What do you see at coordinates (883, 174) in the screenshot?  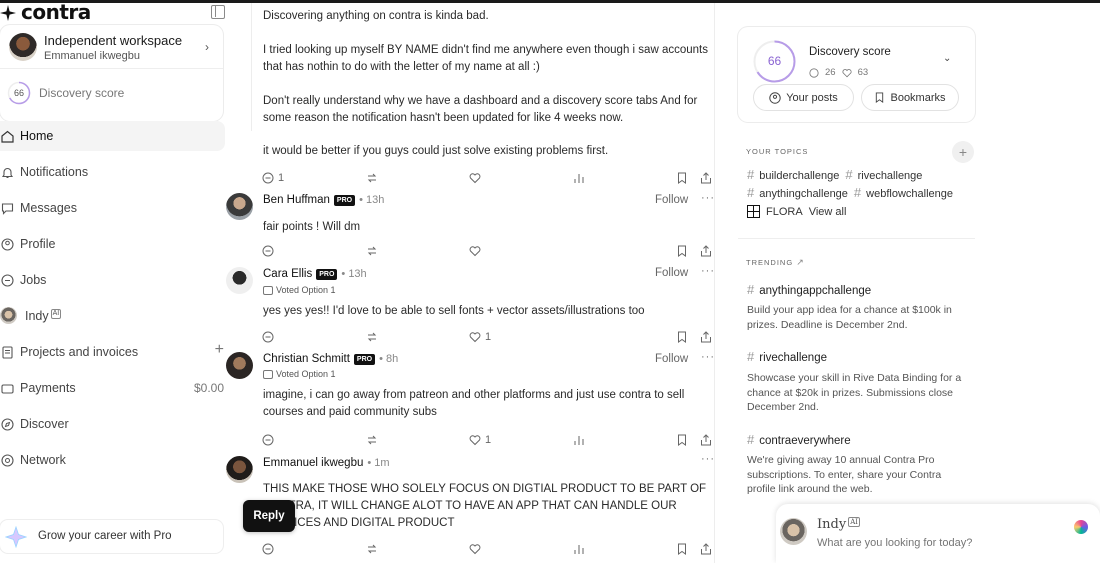 I see `topic-chip: # rivechallenge` at bounding box center [883, 174].